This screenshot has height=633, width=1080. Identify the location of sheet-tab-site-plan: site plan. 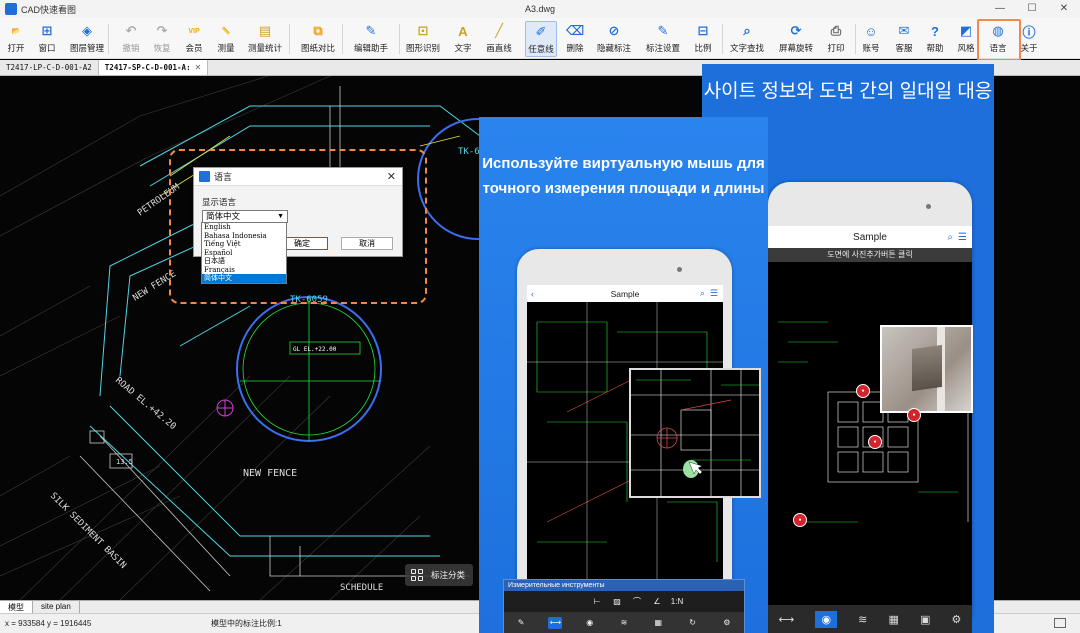
(56, 607).